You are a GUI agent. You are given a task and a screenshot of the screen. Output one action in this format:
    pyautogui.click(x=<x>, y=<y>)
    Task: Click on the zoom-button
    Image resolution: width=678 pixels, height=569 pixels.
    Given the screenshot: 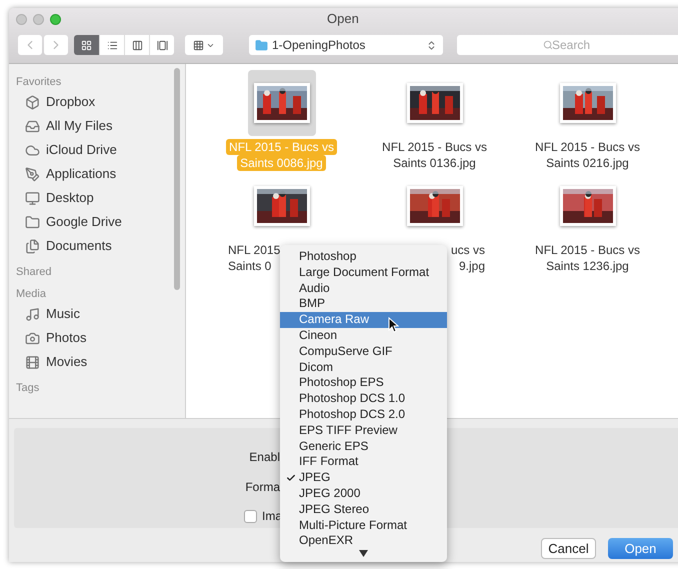 What is the action you would take?
    pyautogui.click(x=55, y=19)
    